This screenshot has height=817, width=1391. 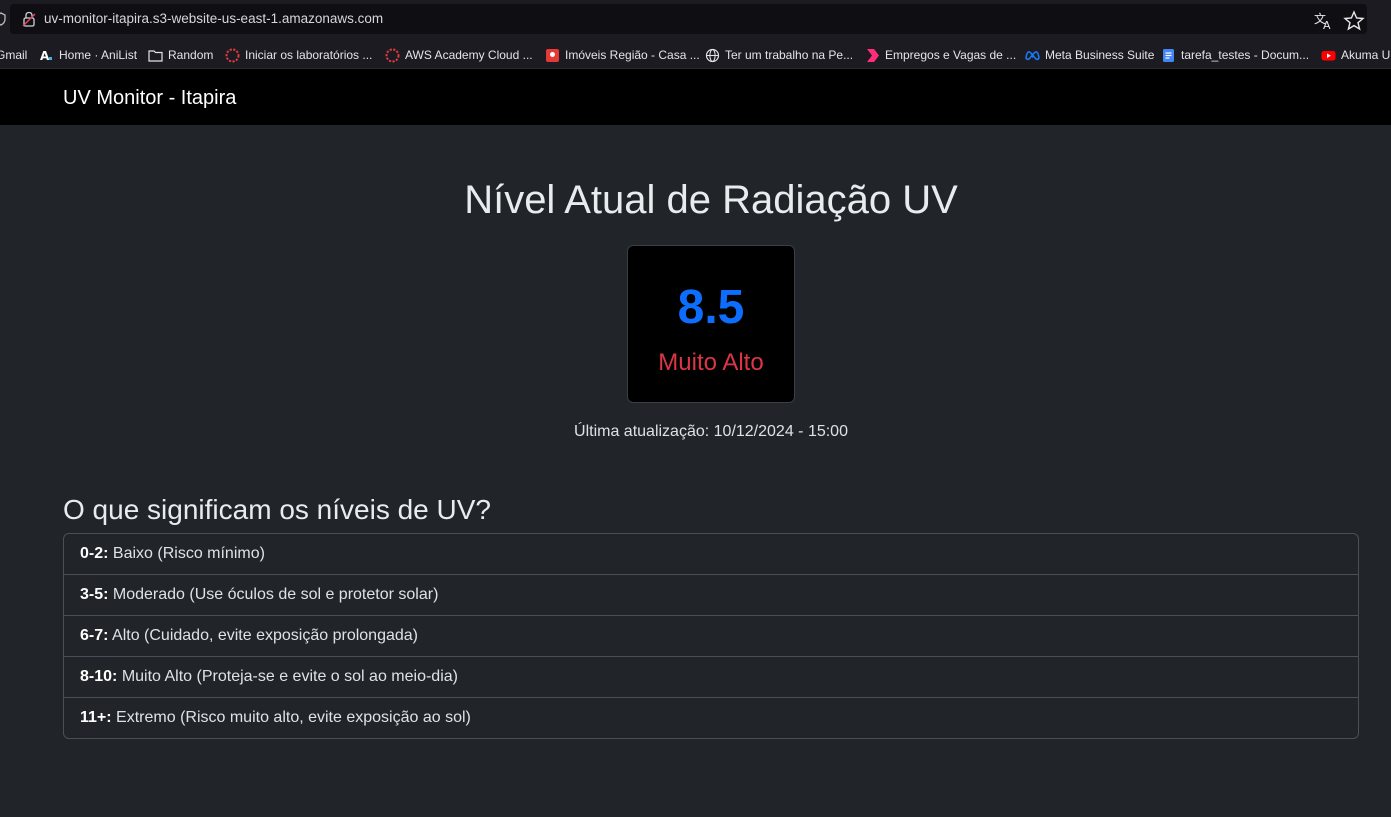 I want to click on youtube-icon, so click(x=1328, y=55).